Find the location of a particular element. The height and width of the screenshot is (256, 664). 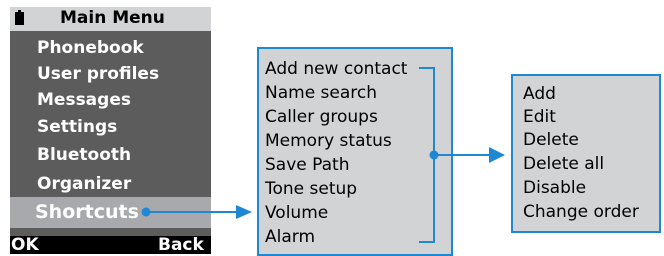

action-item: Disable is located at coordinates (554, 188).